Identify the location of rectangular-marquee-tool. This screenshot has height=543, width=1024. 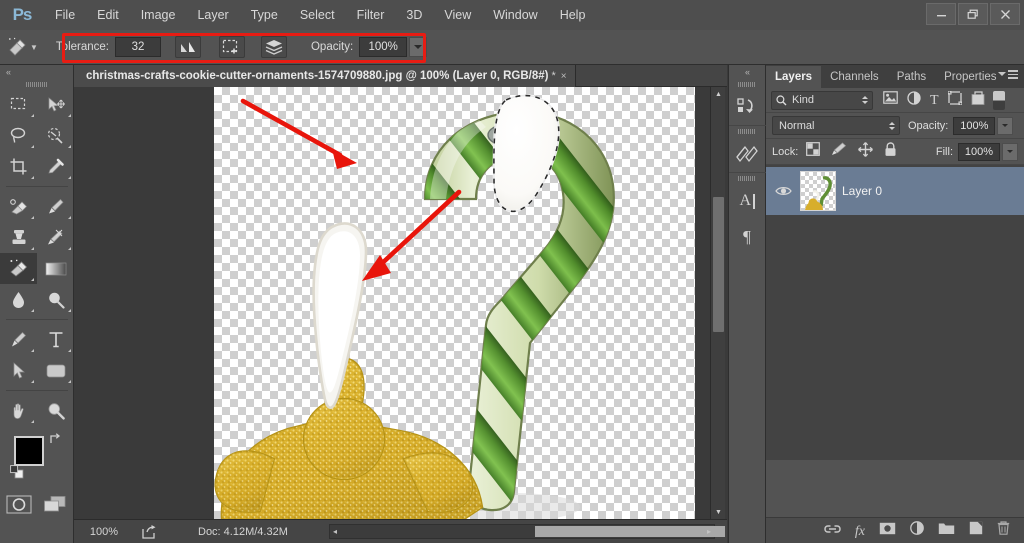
(18, 104).